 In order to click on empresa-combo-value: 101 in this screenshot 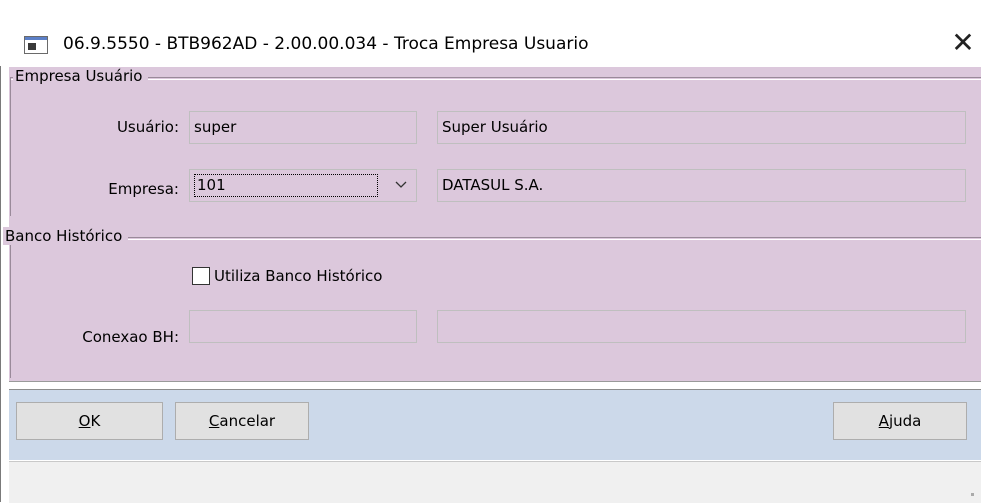, I will do `click(286, 185)`.